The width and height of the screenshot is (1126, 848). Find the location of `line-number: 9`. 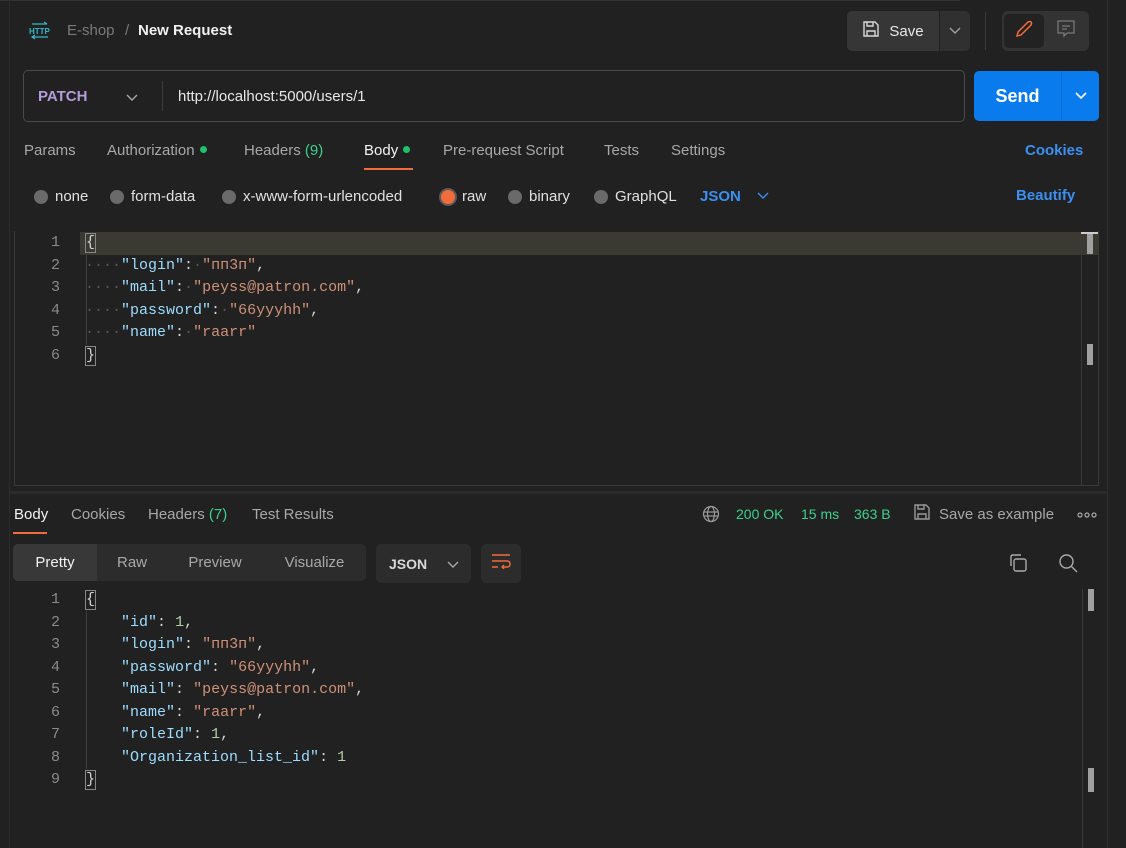

line-number: 9 is located at coordinates (55, 779).